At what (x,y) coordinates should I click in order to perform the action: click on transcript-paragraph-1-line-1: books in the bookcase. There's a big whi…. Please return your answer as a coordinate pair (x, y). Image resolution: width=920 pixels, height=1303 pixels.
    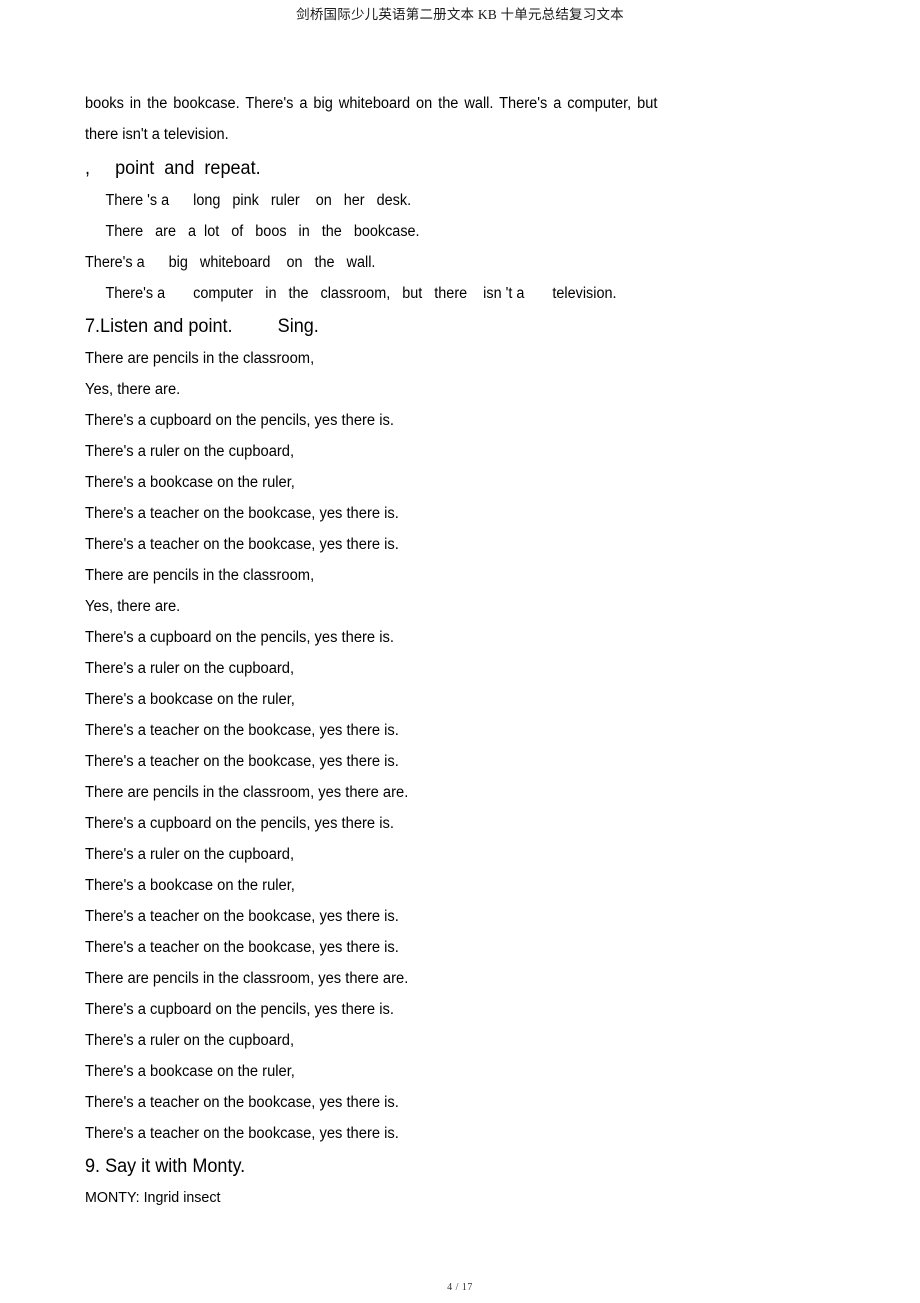
    Looking at the image, I should click on (371, 103).